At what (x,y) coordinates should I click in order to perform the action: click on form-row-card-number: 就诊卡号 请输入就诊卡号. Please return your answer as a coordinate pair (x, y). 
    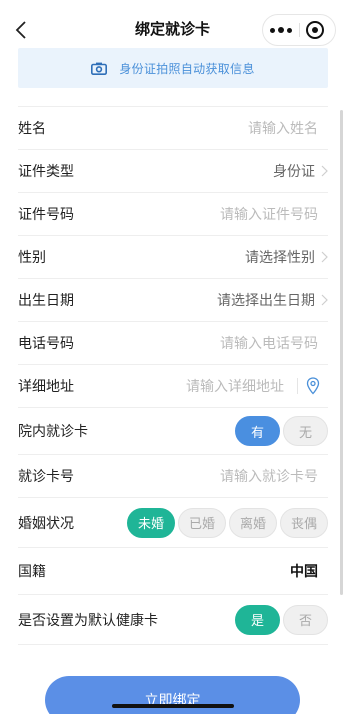
    Looking at the image, I should click on (173, 475).